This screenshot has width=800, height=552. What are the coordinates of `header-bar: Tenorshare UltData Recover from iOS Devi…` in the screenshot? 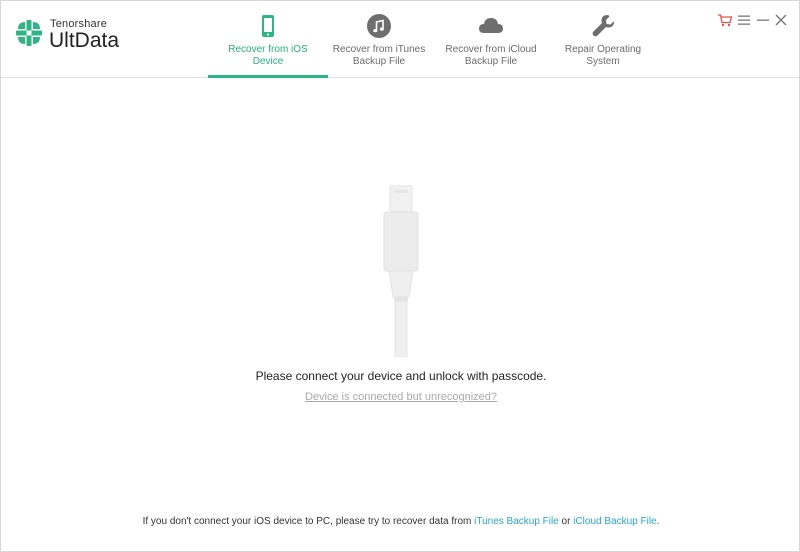 It's located at (400, 39).